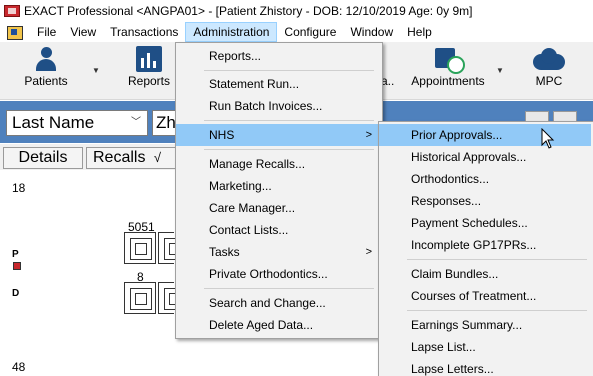 This screenshot has width=593, height=376. Describe the element at coordinates (278, 252) in the screenshot. I see `menu-item-tasks: Tasks >` at that location.